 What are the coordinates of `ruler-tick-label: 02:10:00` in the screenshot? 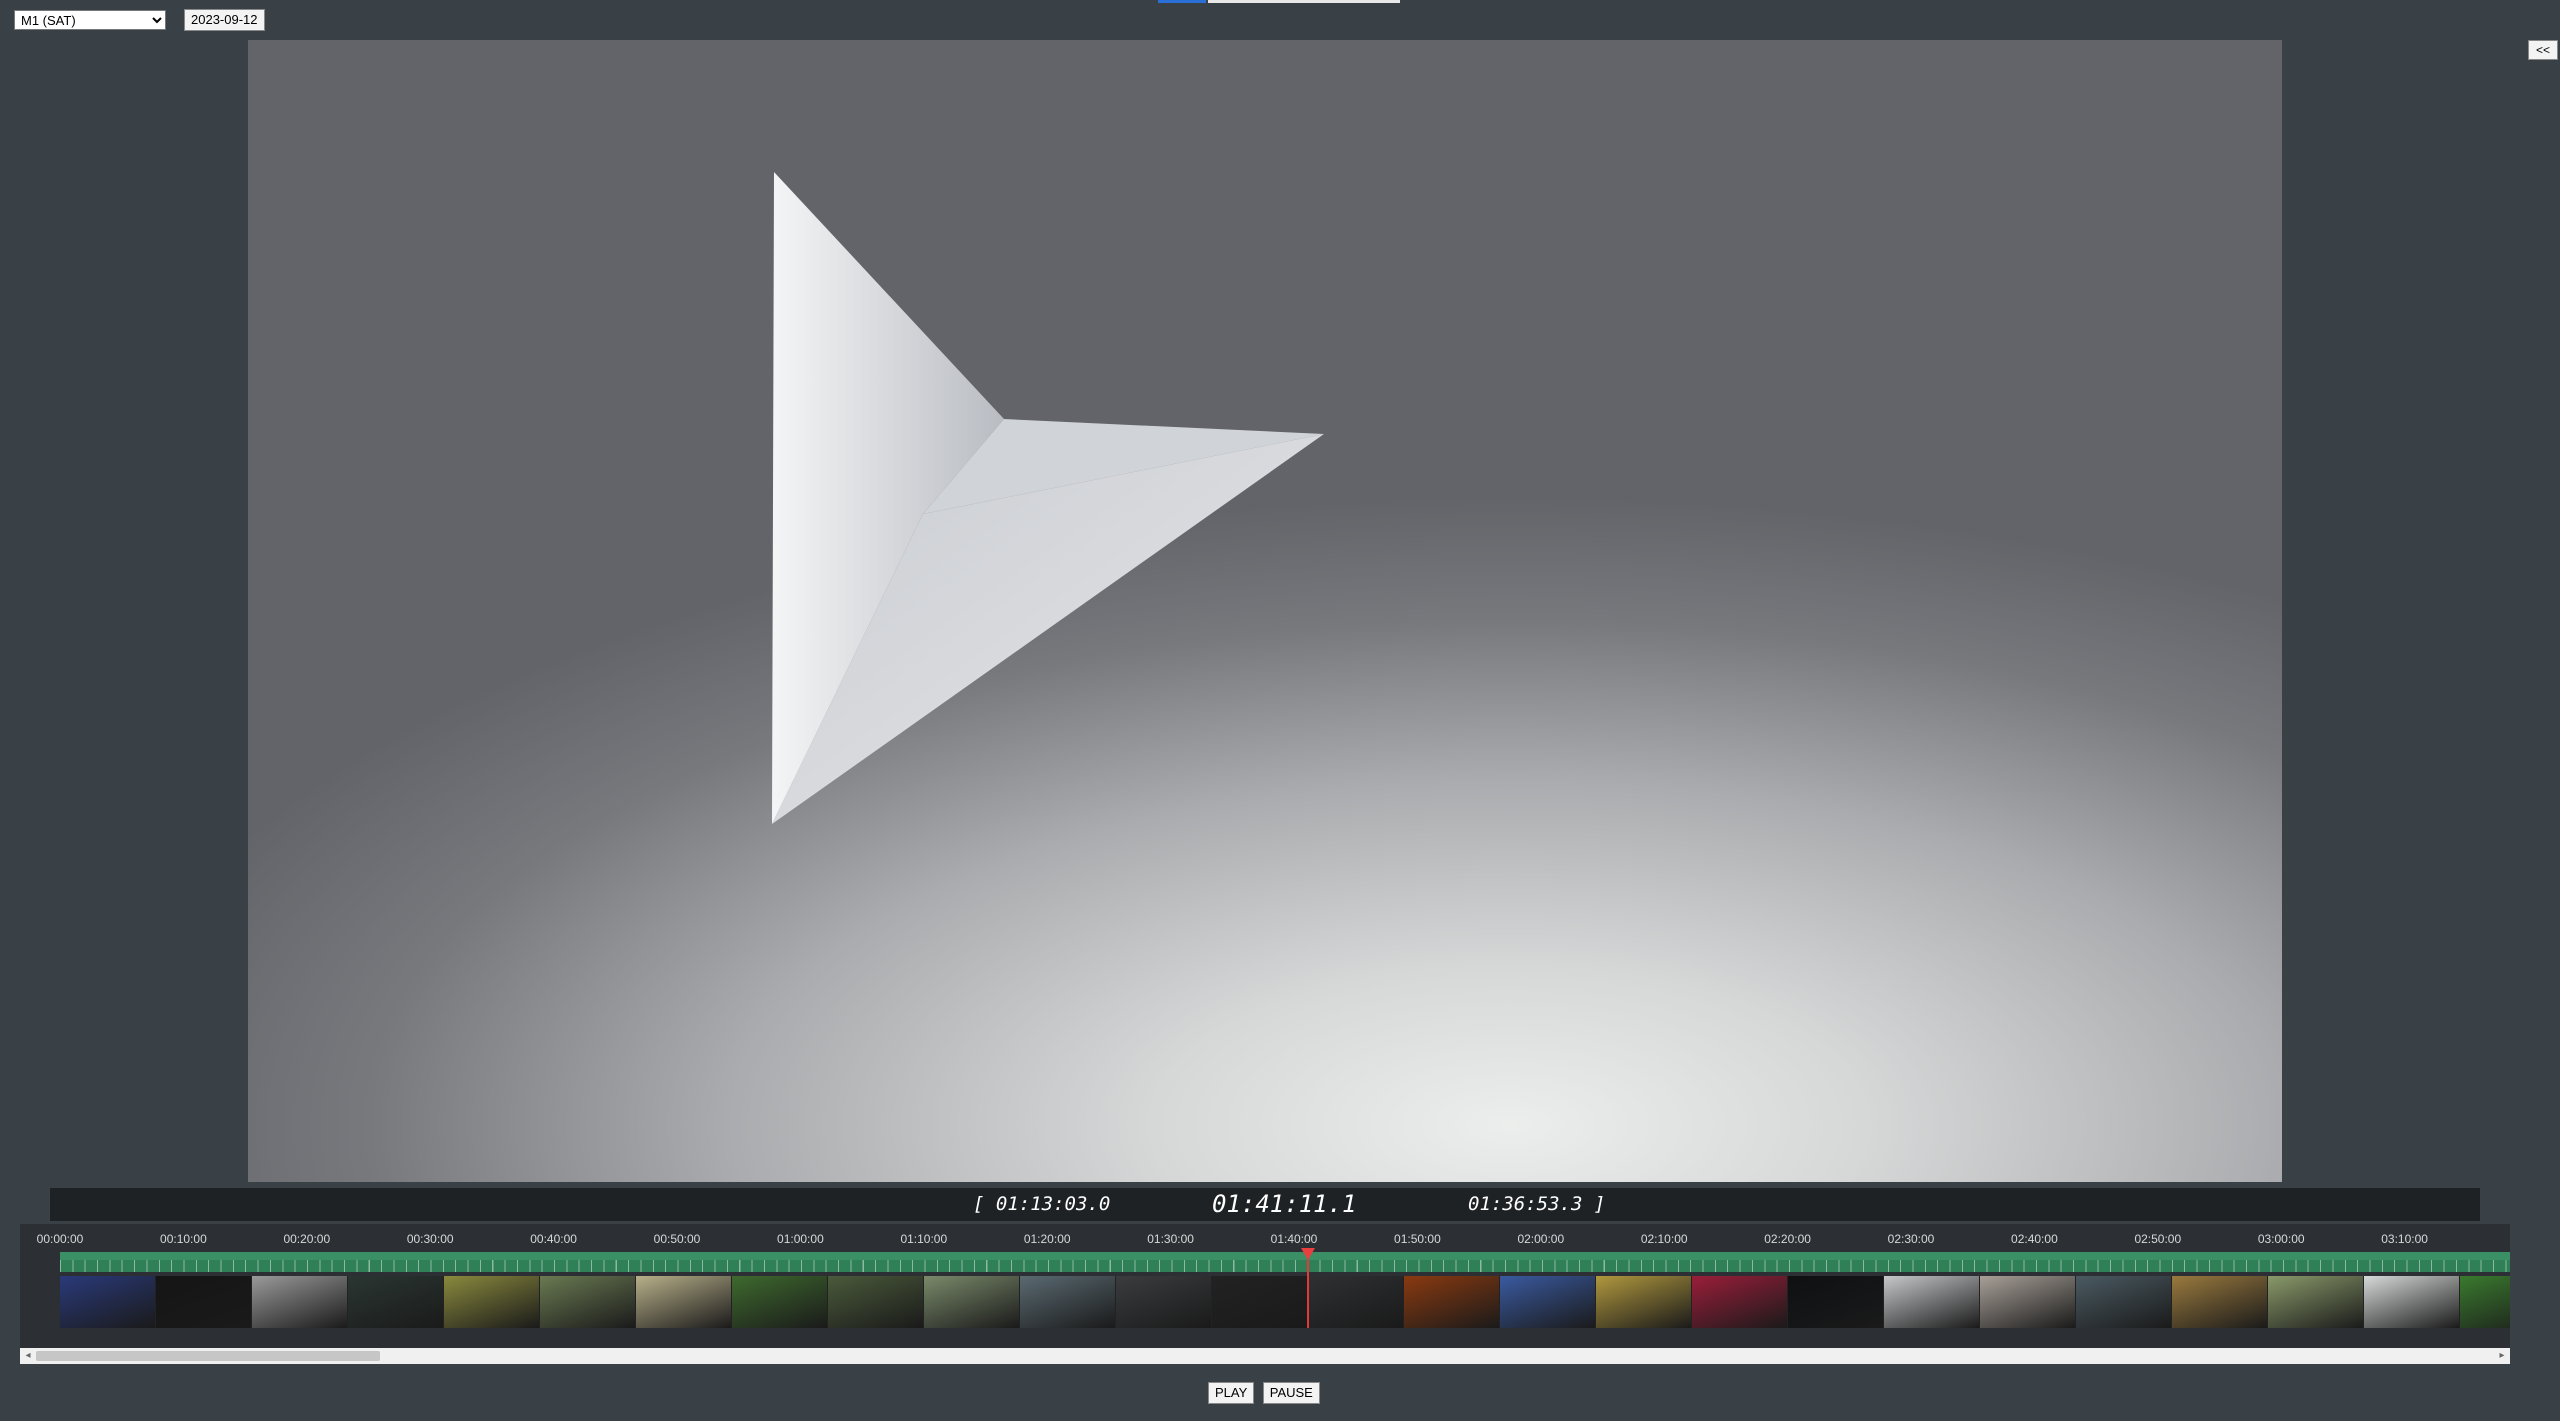 It's located at (1664, 1239).